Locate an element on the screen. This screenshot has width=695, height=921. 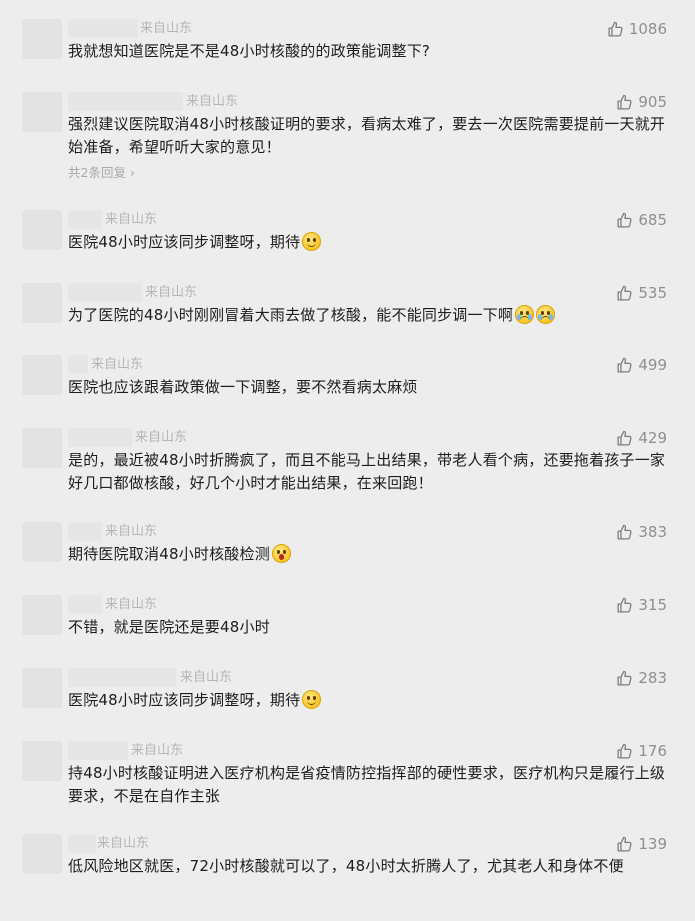
like-button: 535 is located at coordinates (641, 293).